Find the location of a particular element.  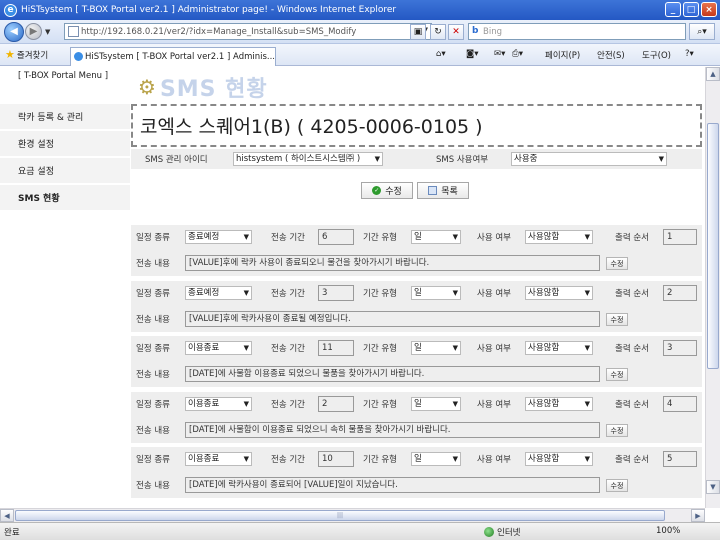

search-input: b Bing is located at coordinates (577, 31).